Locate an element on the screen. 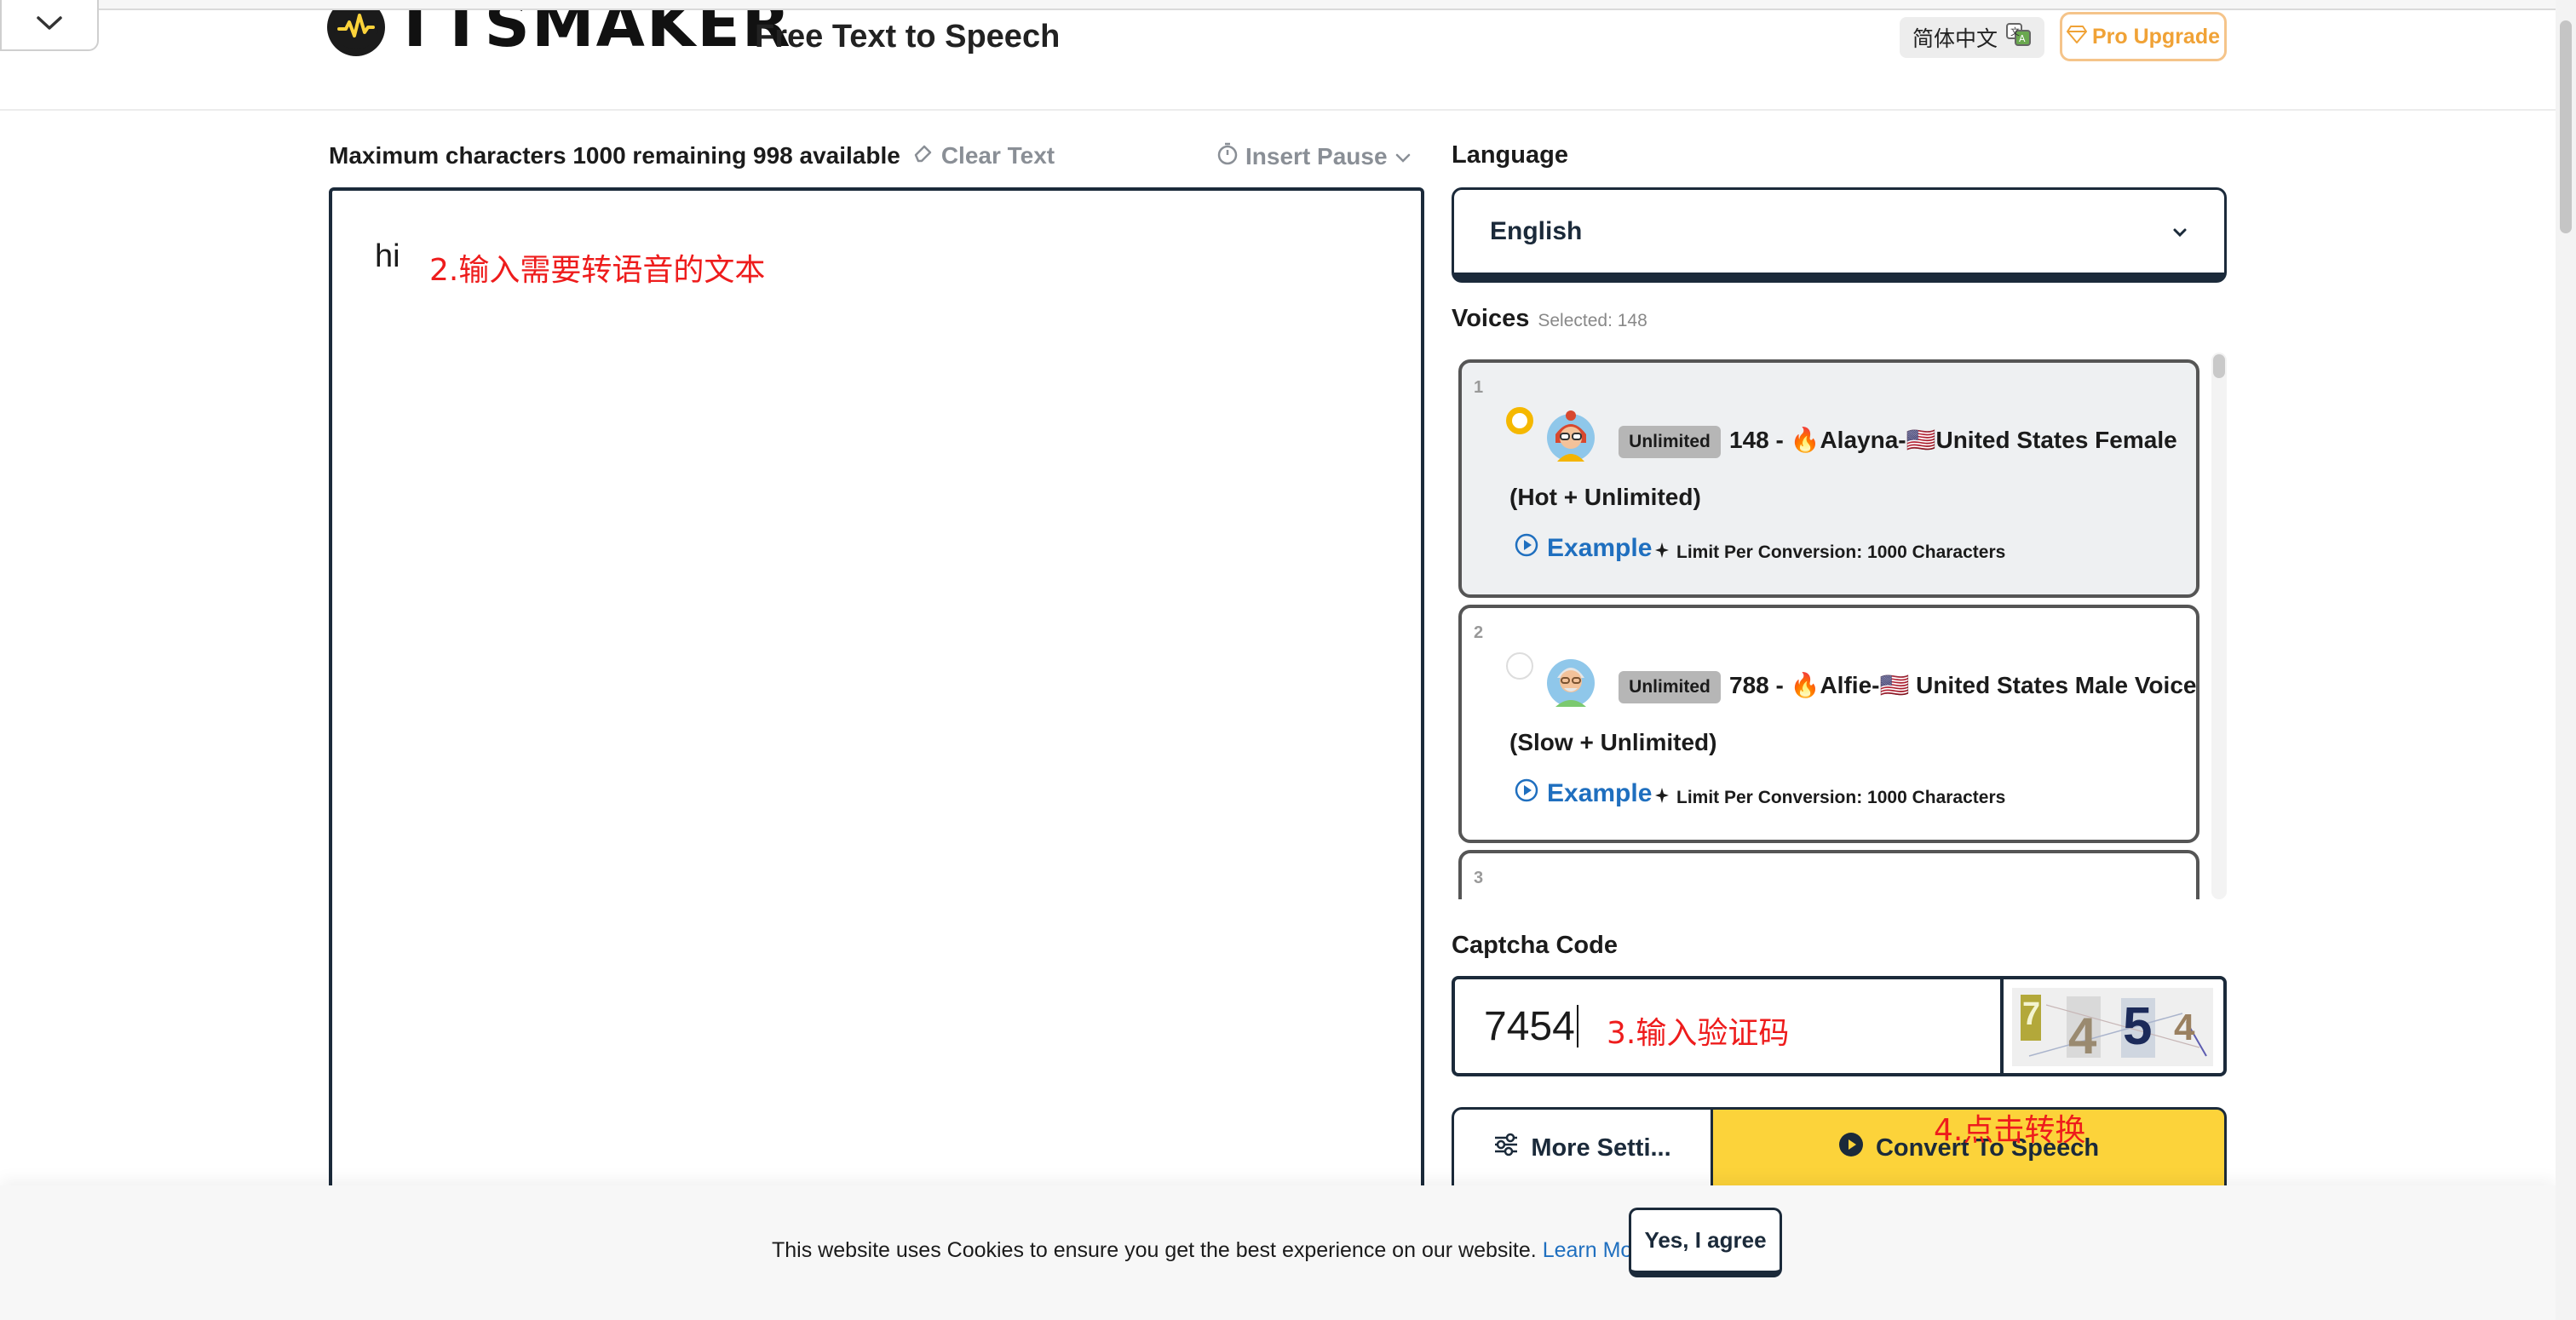 This screenshot has width=2576, height=1320. text-caret is located at coordinates (1577, 1026).